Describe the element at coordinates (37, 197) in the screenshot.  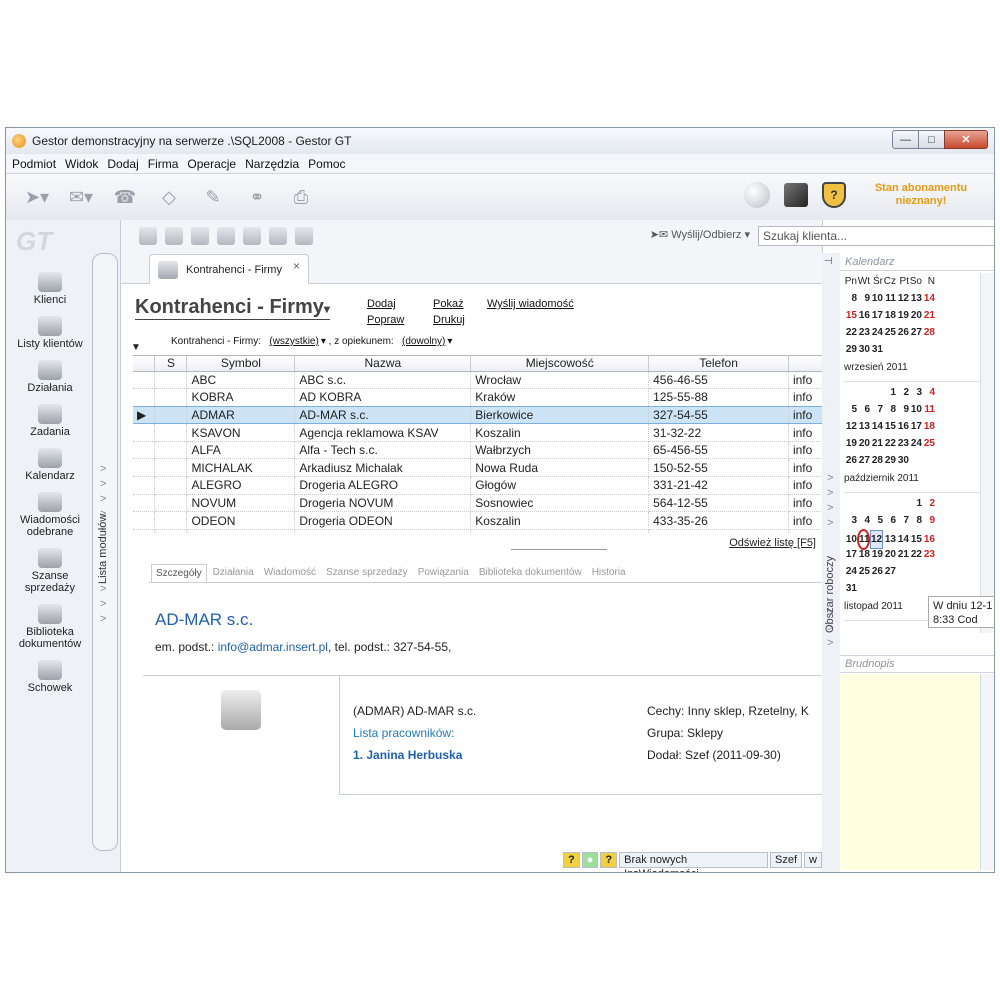
I see `send-icon: ➤▾` at that location.